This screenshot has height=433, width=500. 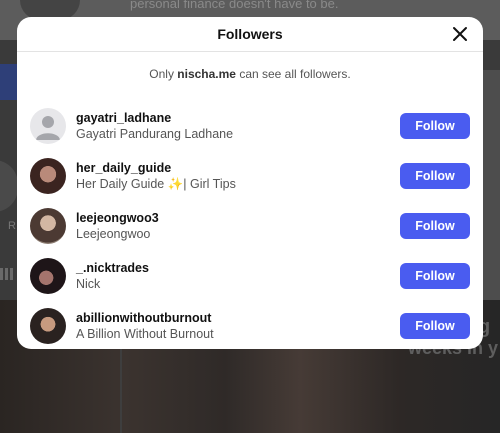 I want to click on follower-row: leejeongwoo3 Leejeongwoo Follow, so click(x=250, y=226).